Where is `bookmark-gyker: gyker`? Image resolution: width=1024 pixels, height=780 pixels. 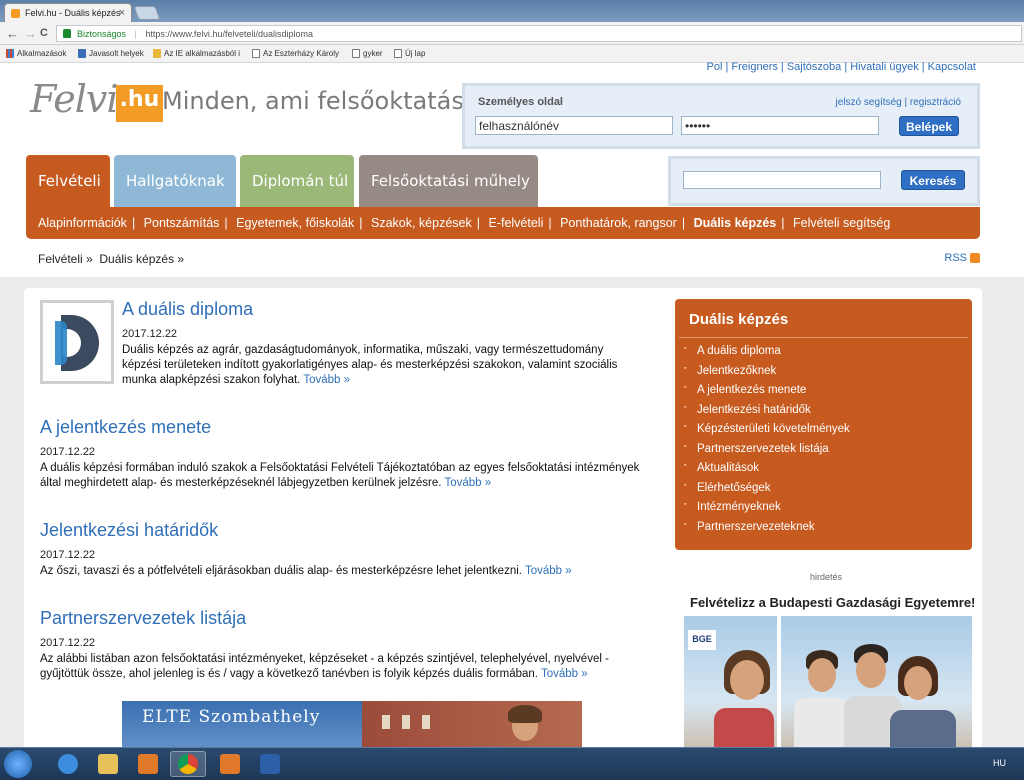 bookmark-gyker: gyker is located at coordinates (367, 53).